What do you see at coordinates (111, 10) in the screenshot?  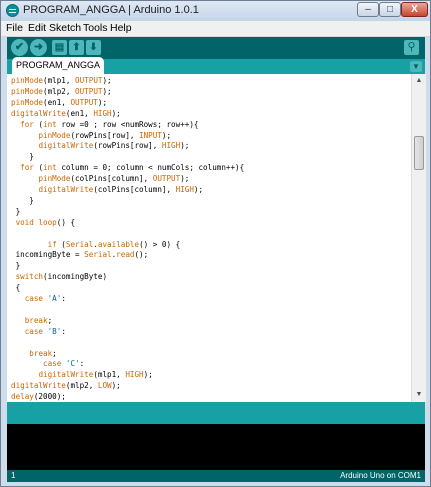 I see `window-title: PROGRAM_ANGGA | Arduino 1.0.1` at bounding box center [111, 10].